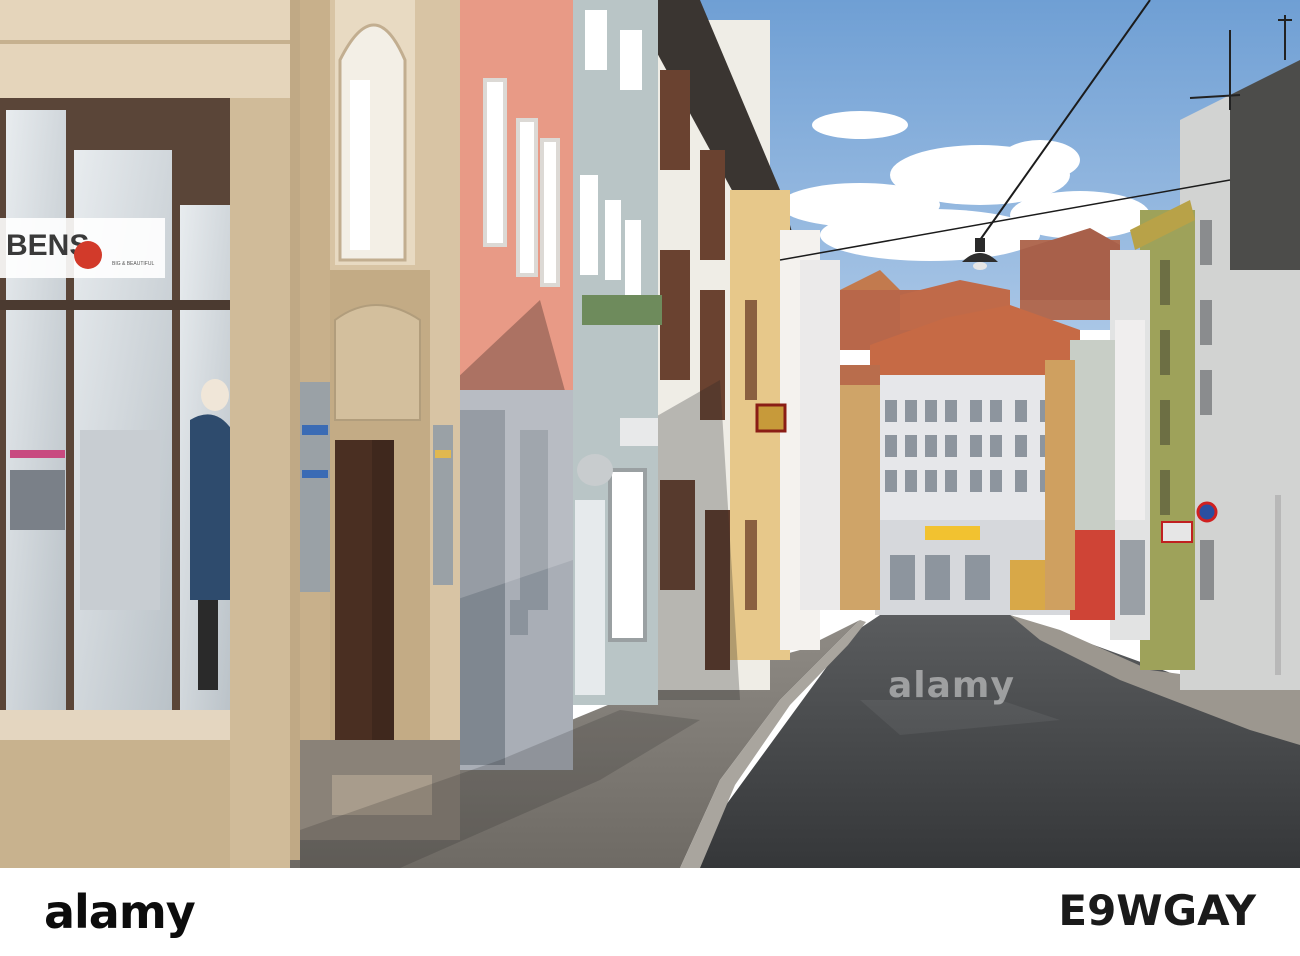 The width and height of the screenshot is (1300, 956). Describe the element at coordinates (514, 385) in the screenshot. I see `pink-building` at that location.